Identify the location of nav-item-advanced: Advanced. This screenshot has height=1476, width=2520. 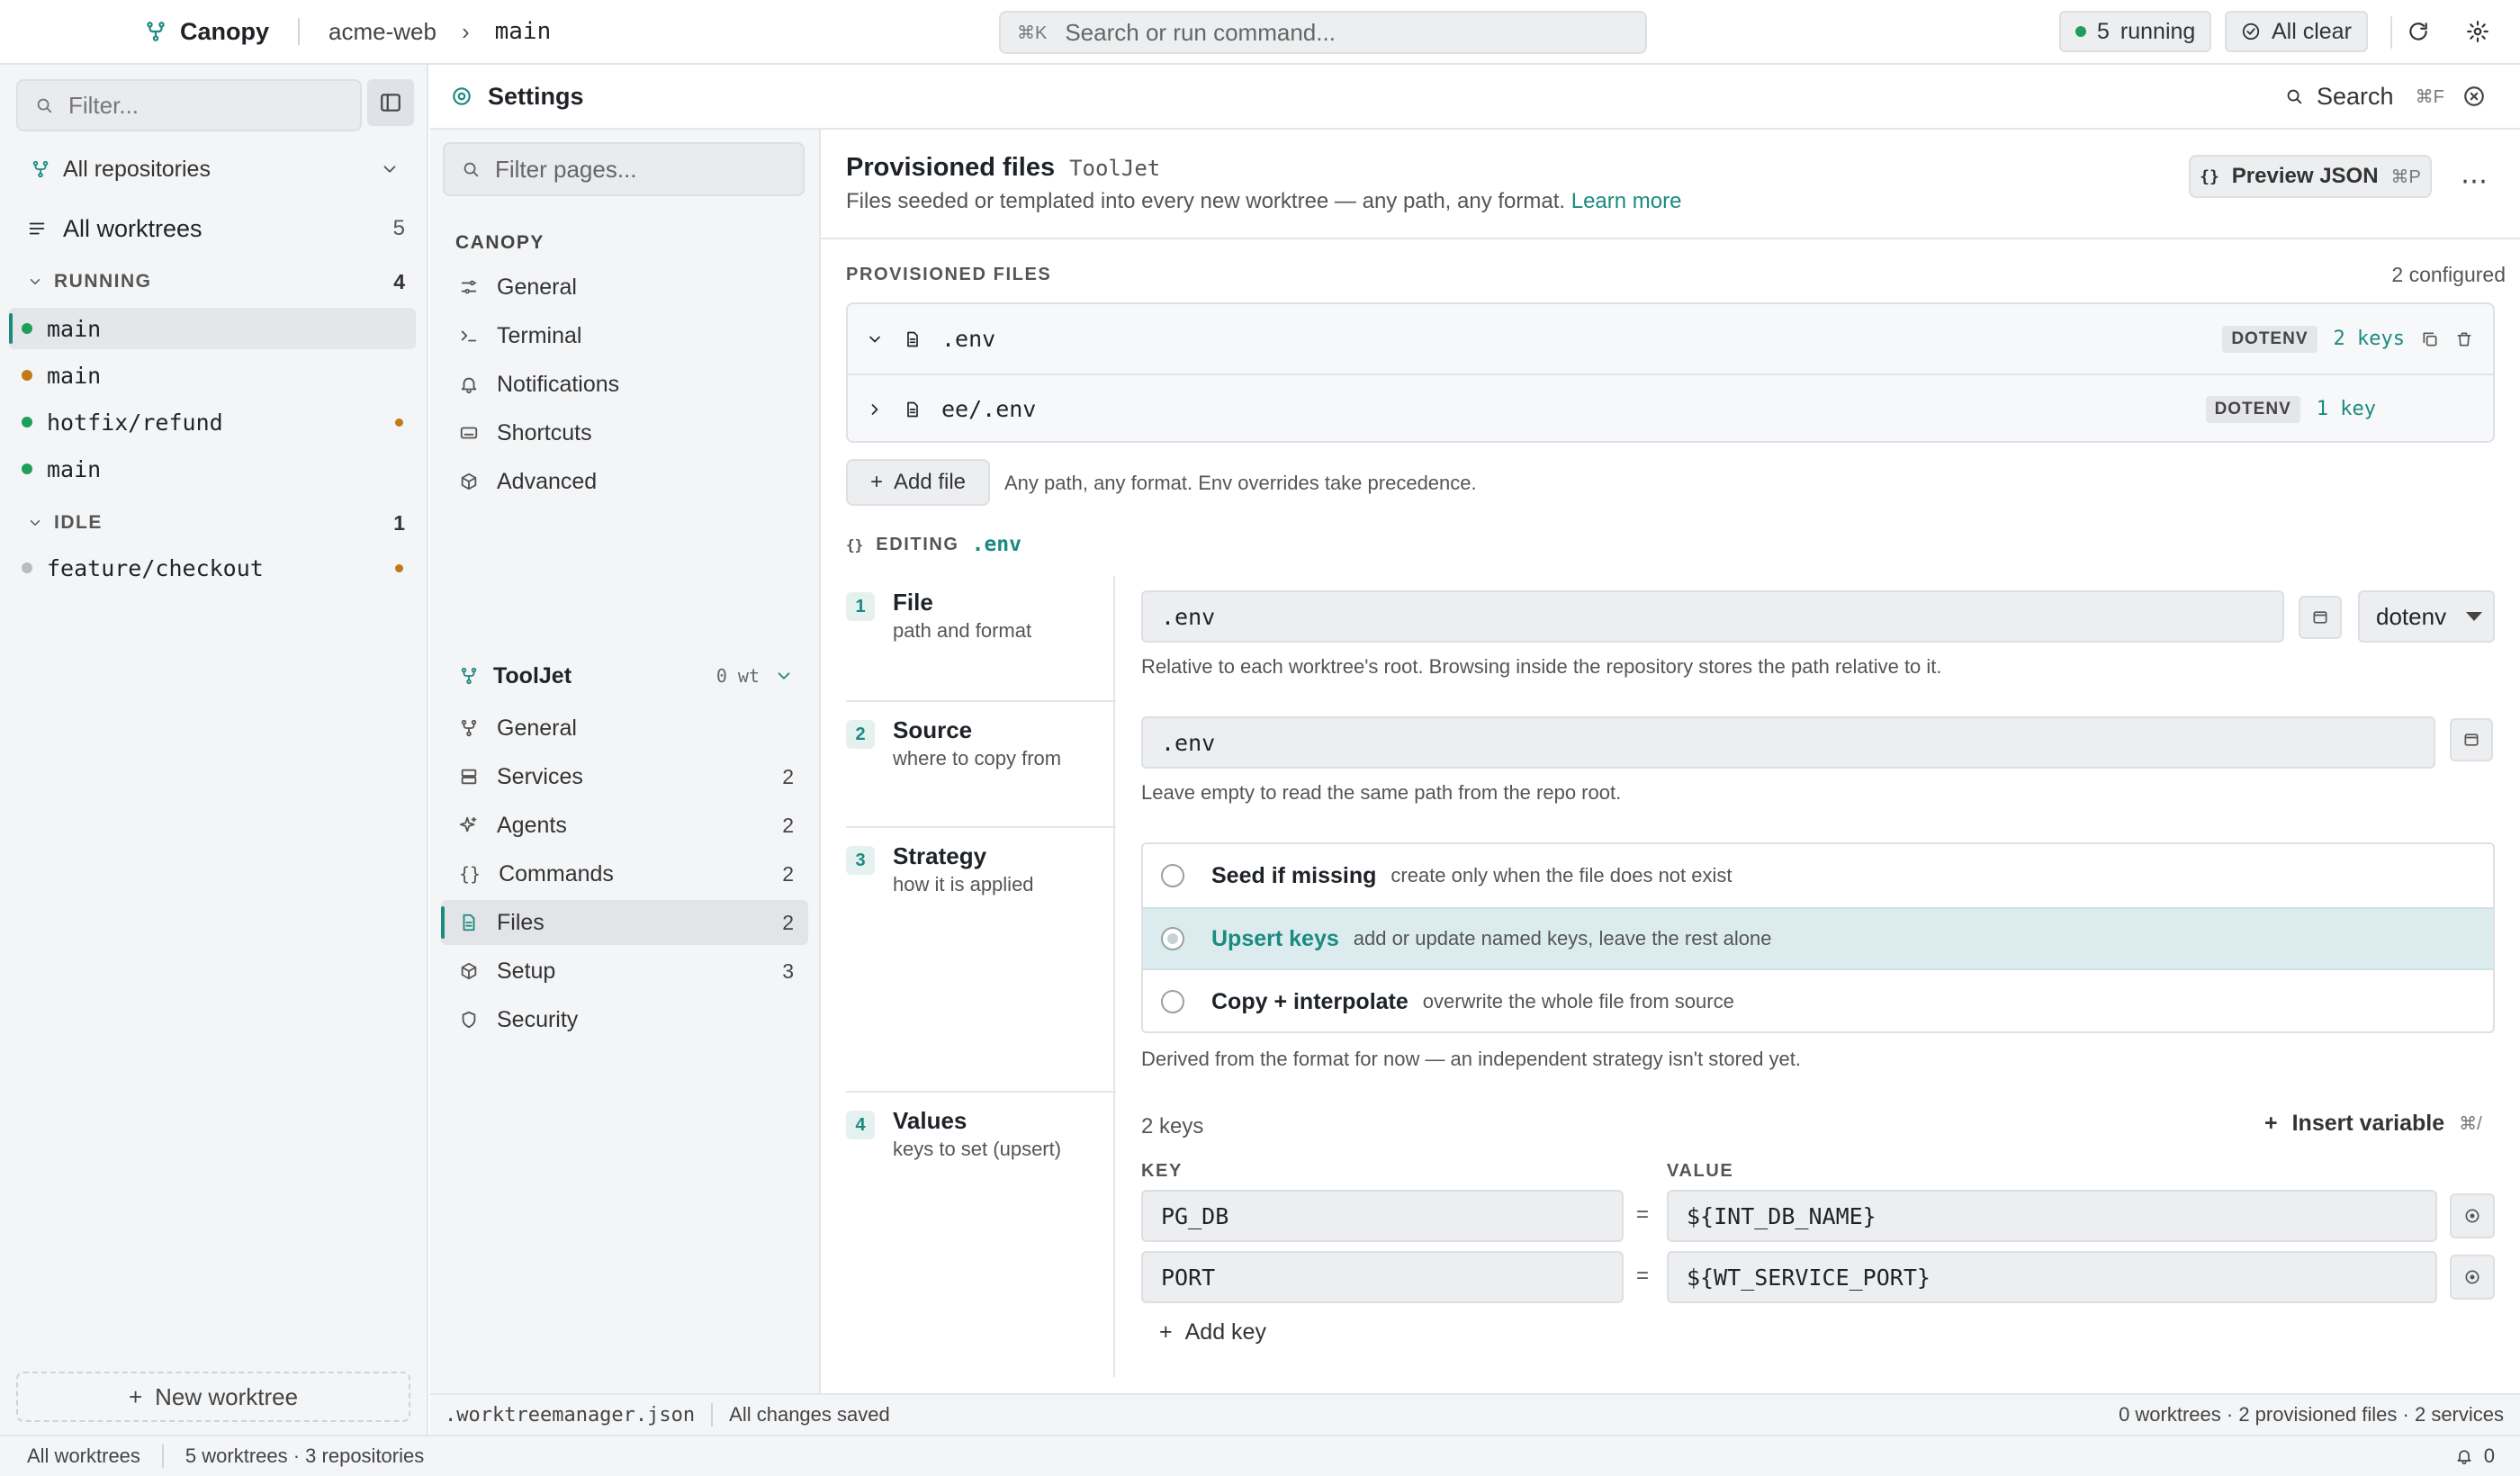
(624, 481).